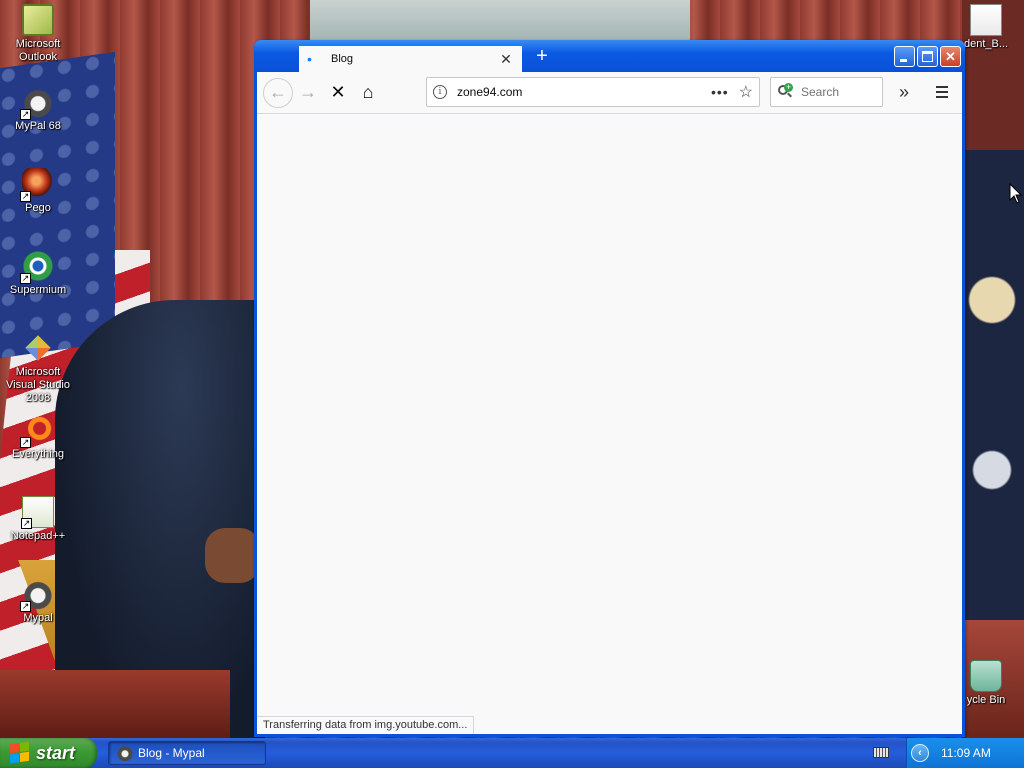 Image resolution: width=1024 pixels, height=768 pixels. What do you see at coordinates (720, 92) in the screenshot?
I see `page-actions-icon: •••` at bounding box center [720, 92].